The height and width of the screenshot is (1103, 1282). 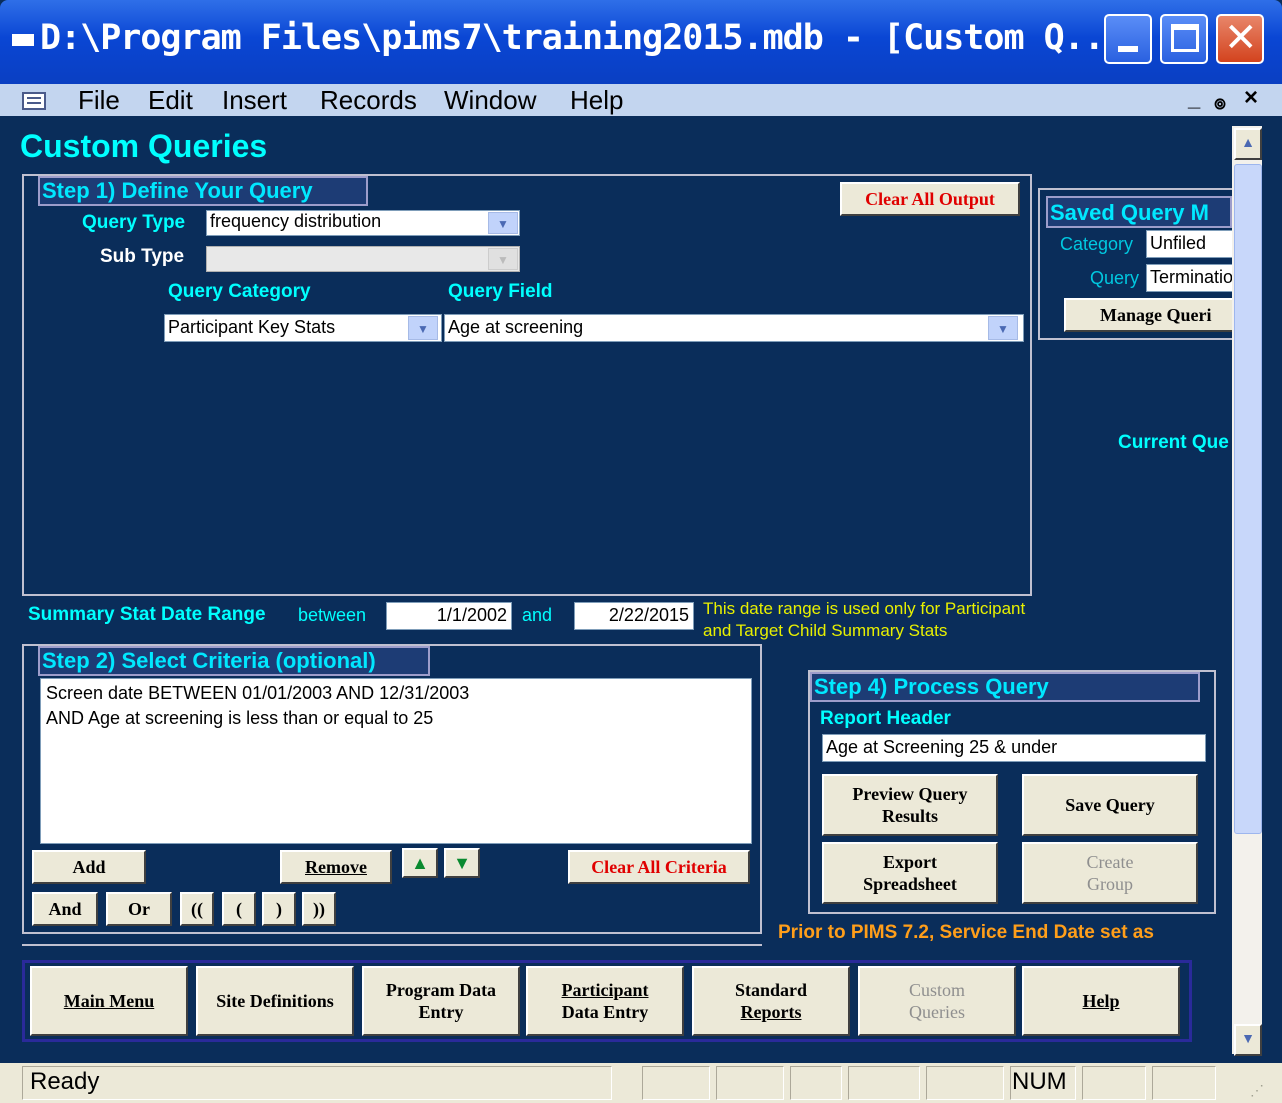 What do you see at coordinates (930, 199) in the screenshot?
I see `clear-all-output-button: Clear All Output` at bounding box center [930, 199].